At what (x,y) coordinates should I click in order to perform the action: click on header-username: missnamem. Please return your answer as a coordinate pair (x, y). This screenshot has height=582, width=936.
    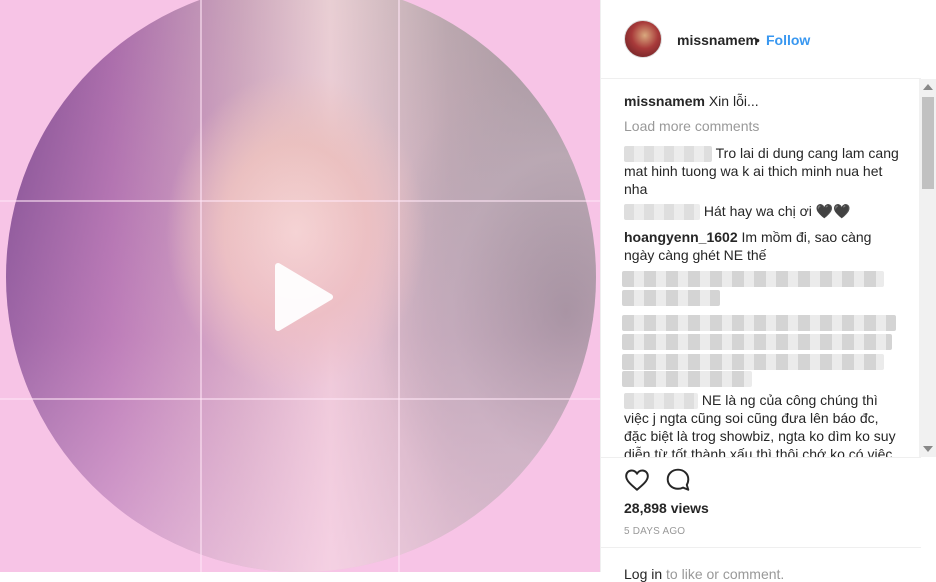
    Looking at the image, I should click on (717, 40).